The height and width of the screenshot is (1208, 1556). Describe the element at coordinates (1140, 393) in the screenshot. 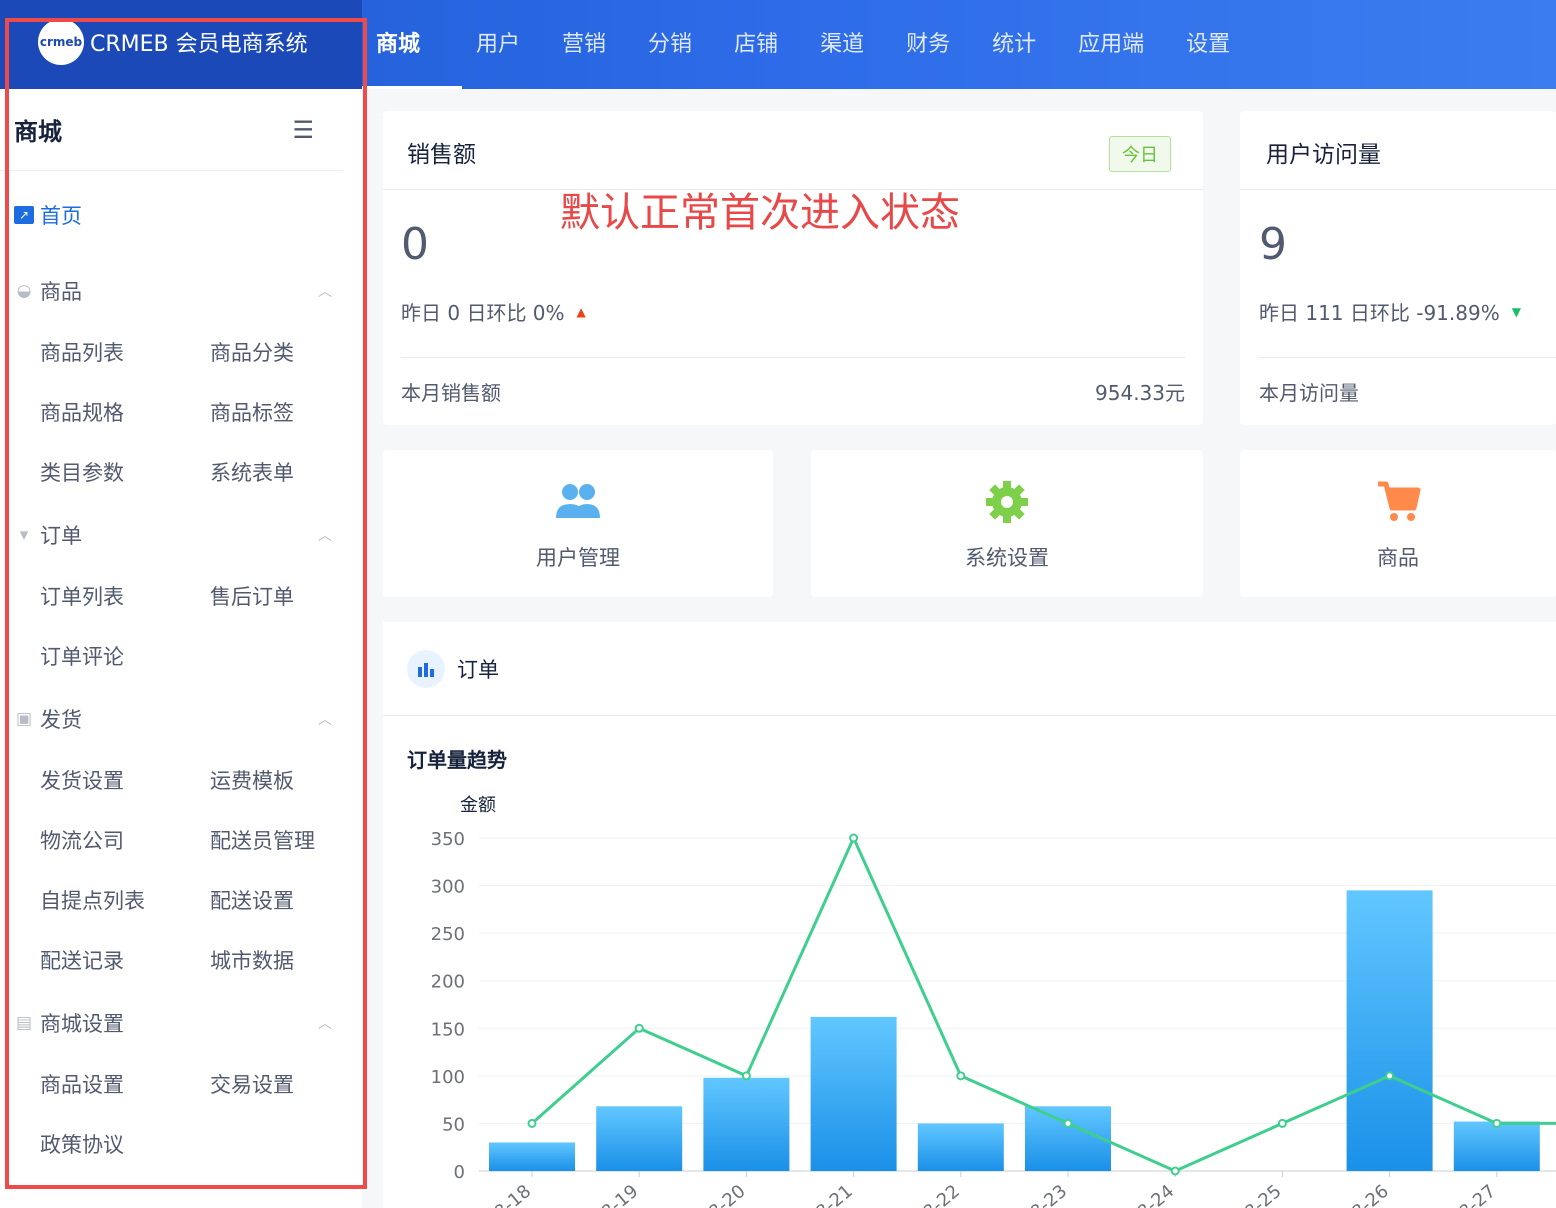

I see `sales-footer-value: 954.33元` at that location.